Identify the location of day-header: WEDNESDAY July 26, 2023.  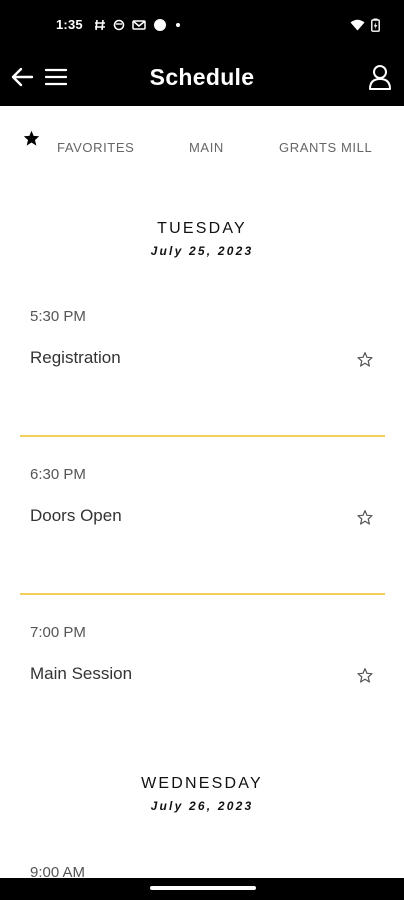
(202, 794).